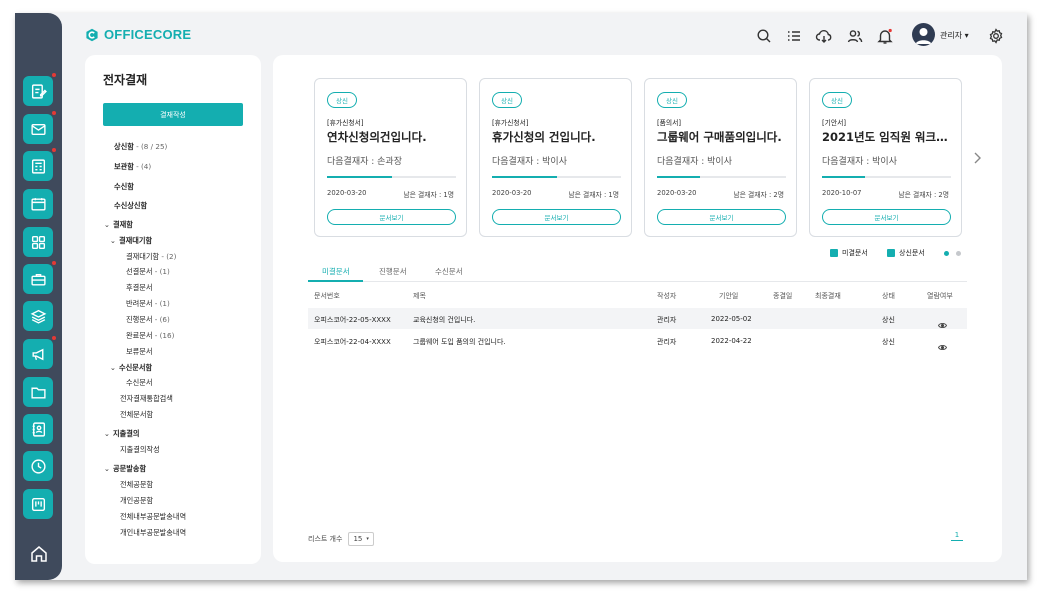 This screenshot has height=594, width=1042. Describe the element at coordinates (38, 429) in the screenshot. I see `address-book-icon` at that location.